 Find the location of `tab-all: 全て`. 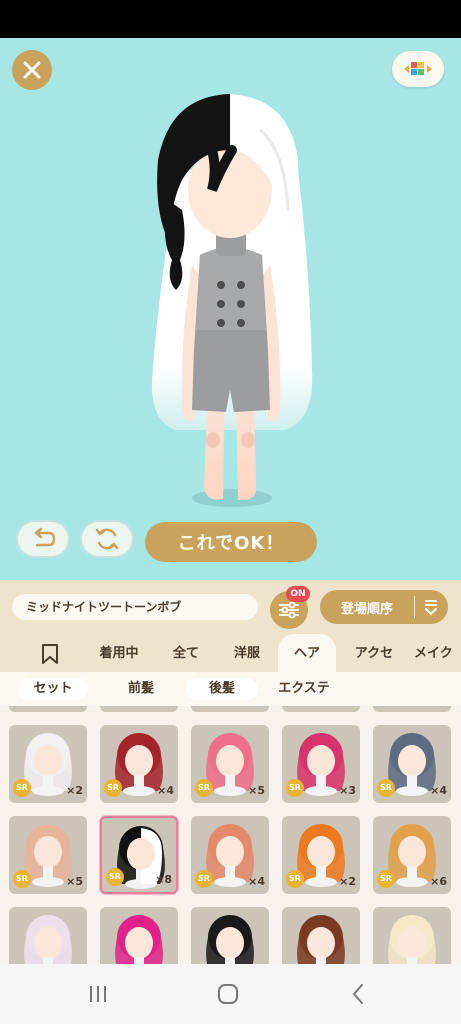

tab-all: 全て is located at coordinates (186, 653).